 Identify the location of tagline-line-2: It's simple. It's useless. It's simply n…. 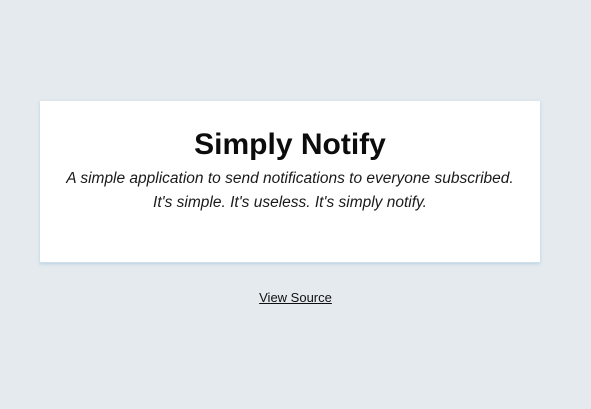
(290, 202).